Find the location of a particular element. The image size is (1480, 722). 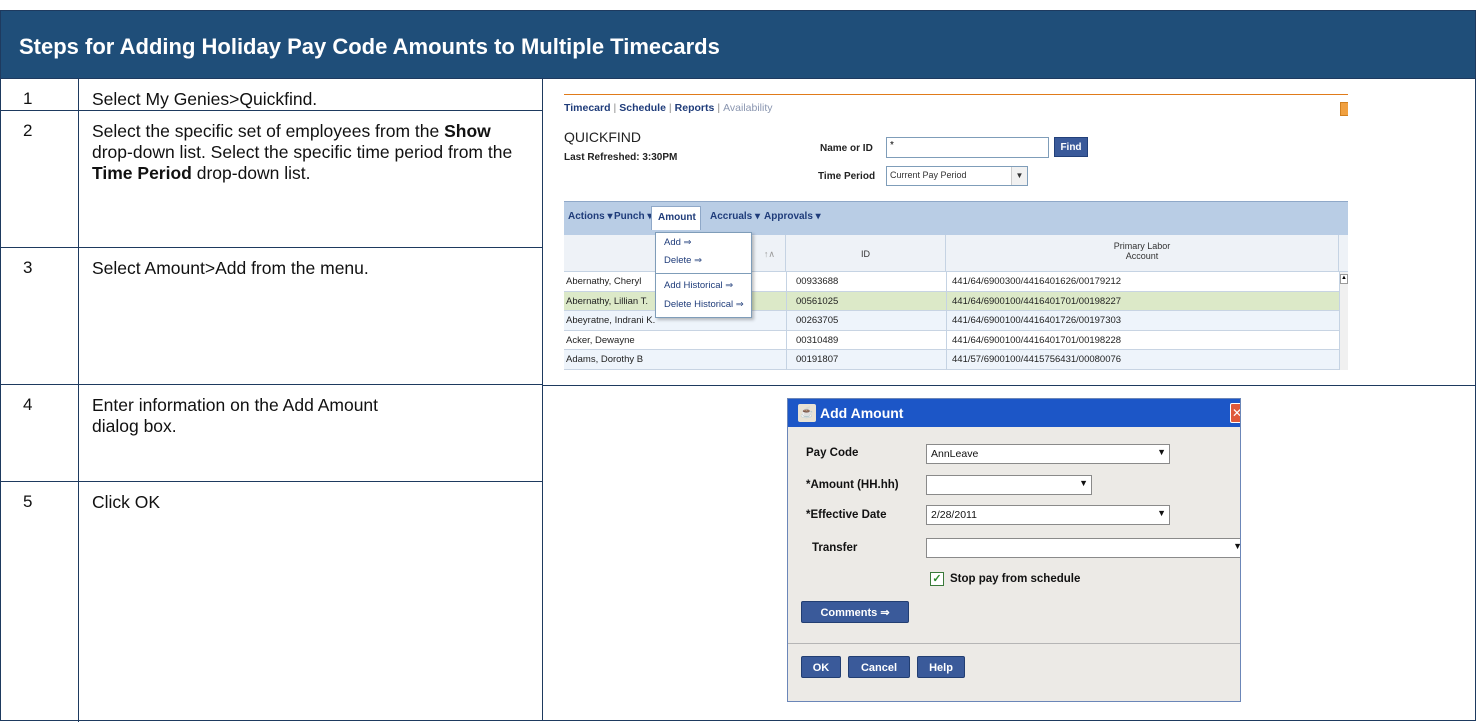

find-button: Find is located at coordinates (1071, 147).